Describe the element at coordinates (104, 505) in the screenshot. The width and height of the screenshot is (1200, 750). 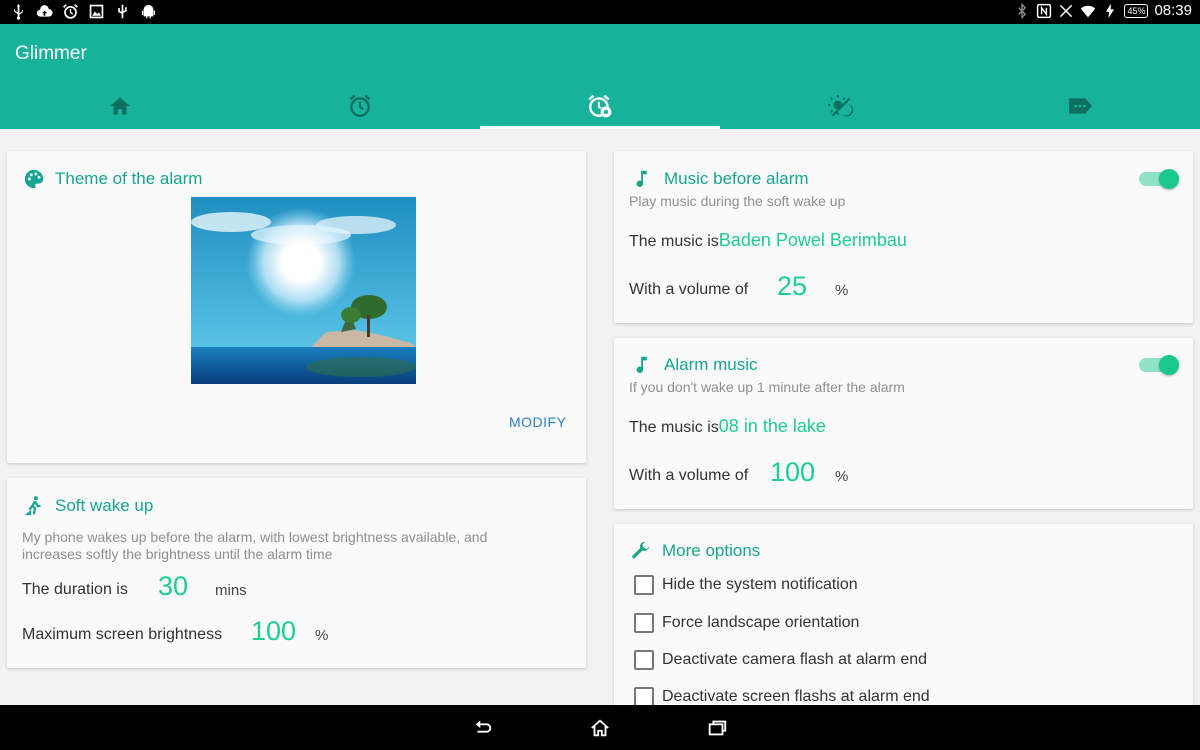
I see `soft-wakeup-title-text: Soft wake up` at that location.